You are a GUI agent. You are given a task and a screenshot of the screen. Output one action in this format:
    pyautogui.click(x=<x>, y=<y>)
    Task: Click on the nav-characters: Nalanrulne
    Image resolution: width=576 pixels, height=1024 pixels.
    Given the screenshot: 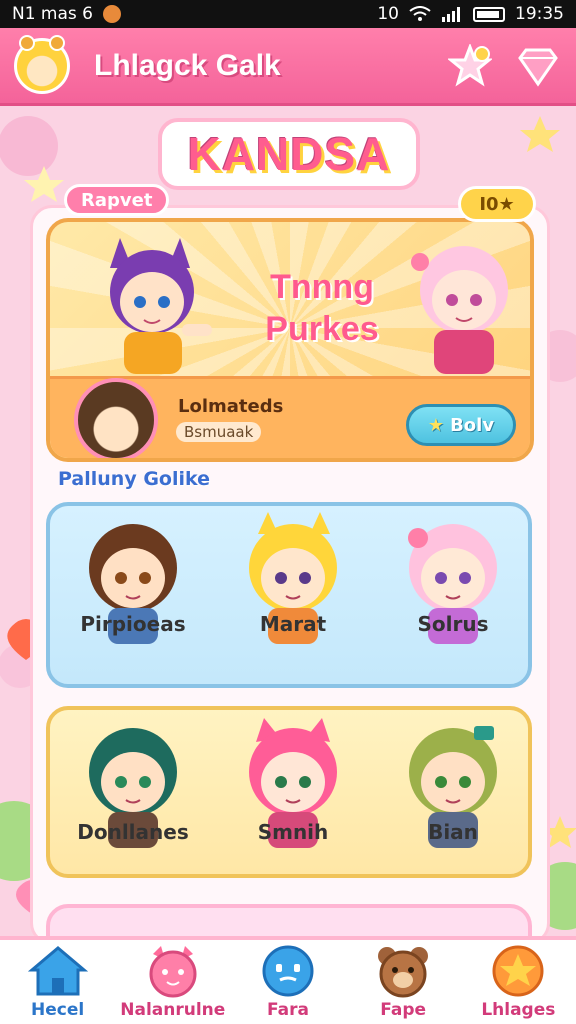 What is the action you would take?
    pyautogui.click(x=173, y=982)
    